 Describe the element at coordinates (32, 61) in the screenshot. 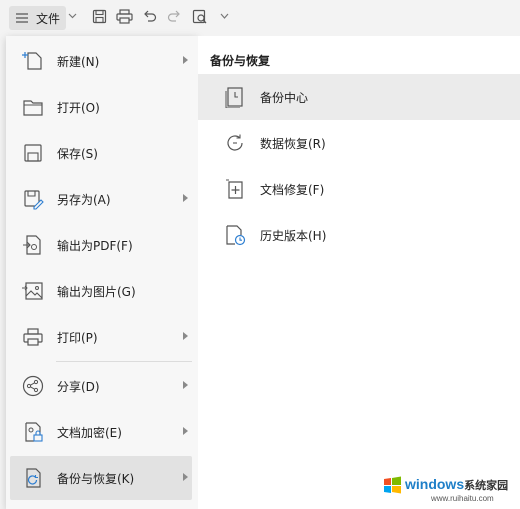

I see `new-file-icon` at that location.